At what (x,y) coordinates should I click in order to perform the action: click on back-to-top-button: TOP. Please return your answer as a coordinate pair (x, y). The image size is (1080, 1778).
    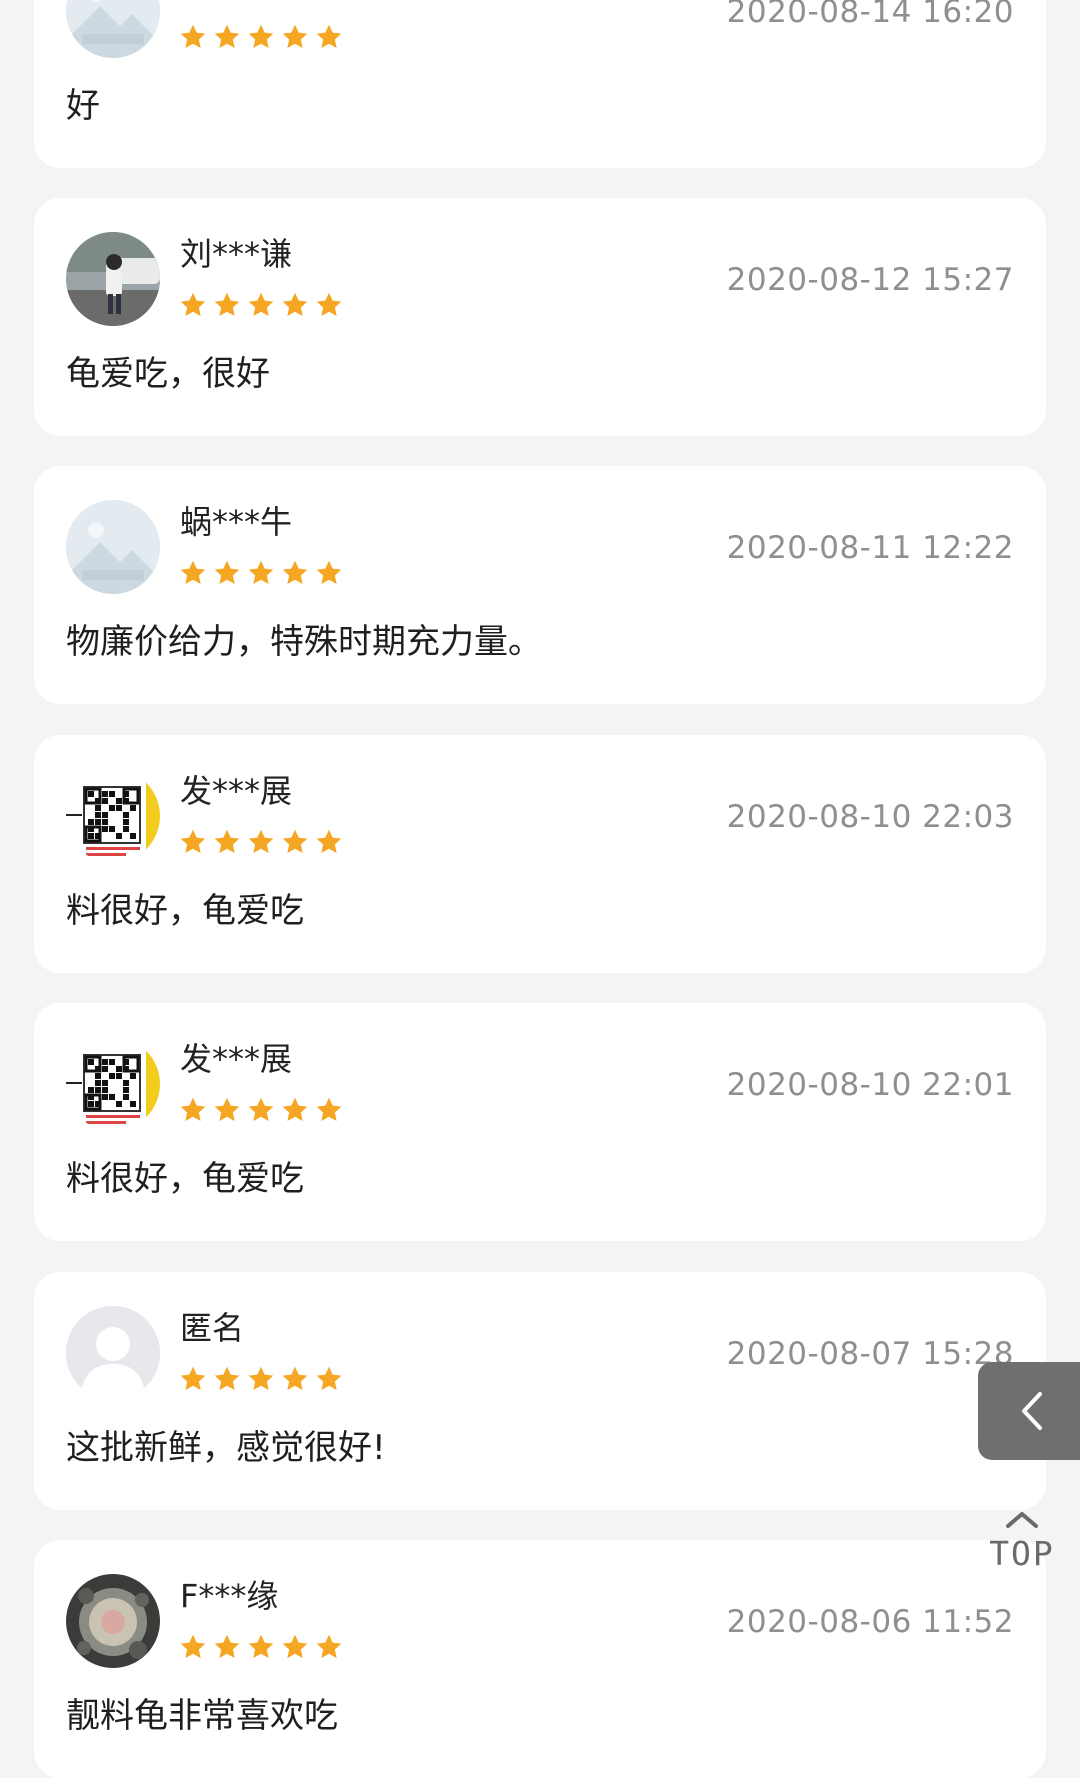
    Looking at the image, I should click on (1022, 1540).